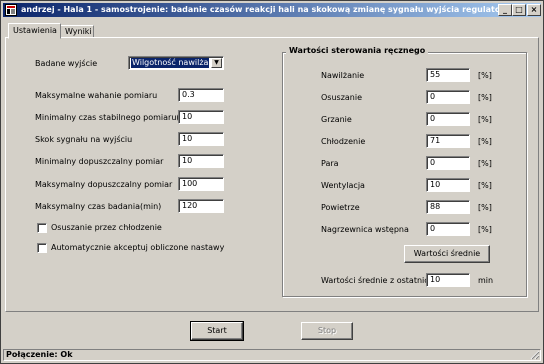 The height and width of the screenshot is (364, 544). I want to click on minimize-button: _, so click(505, 10).